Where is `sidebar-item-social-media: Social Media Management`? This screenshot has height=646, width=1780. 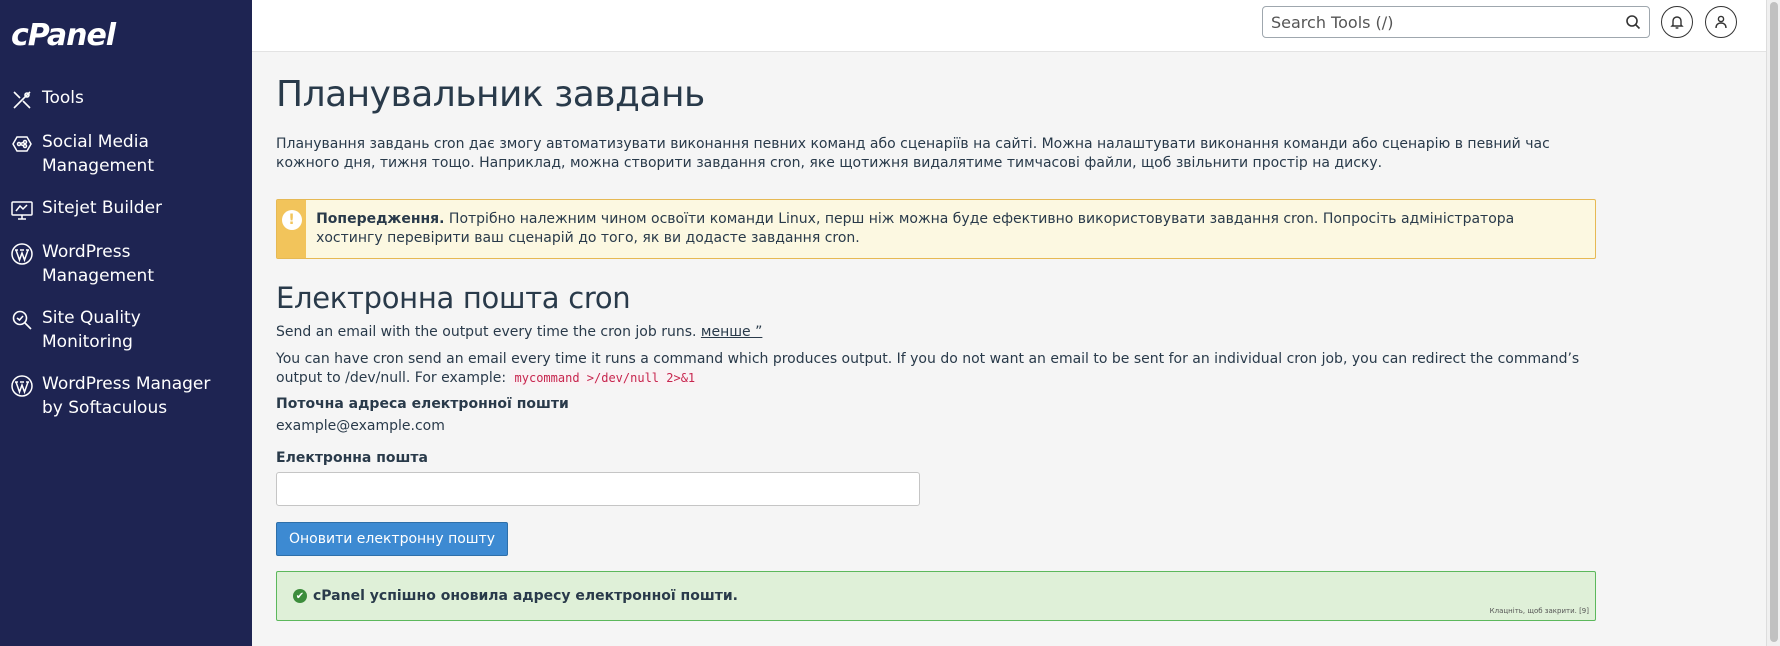 sidebar-item-social-media: Social Media Management is located at coordinates (126, 154).